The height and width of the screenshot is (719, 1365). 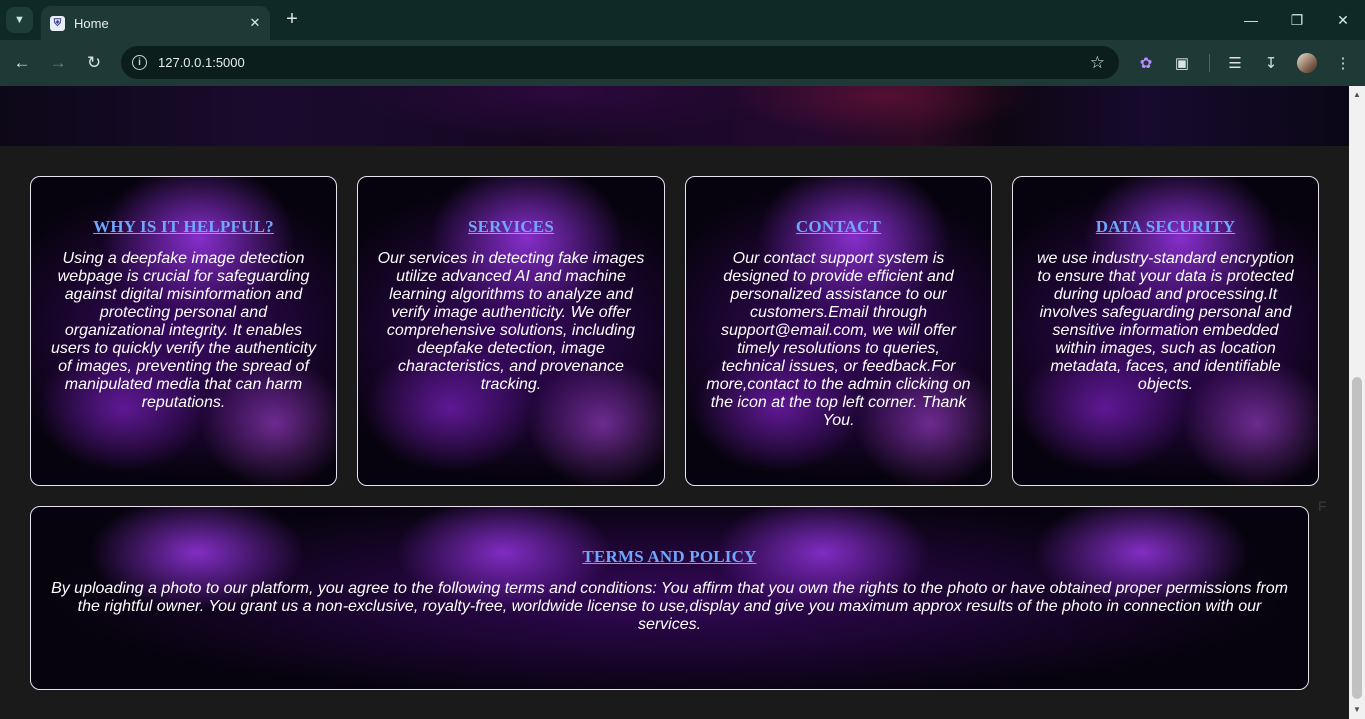 I want to click on star-icon: ☆, so click(x=1097, y=63).